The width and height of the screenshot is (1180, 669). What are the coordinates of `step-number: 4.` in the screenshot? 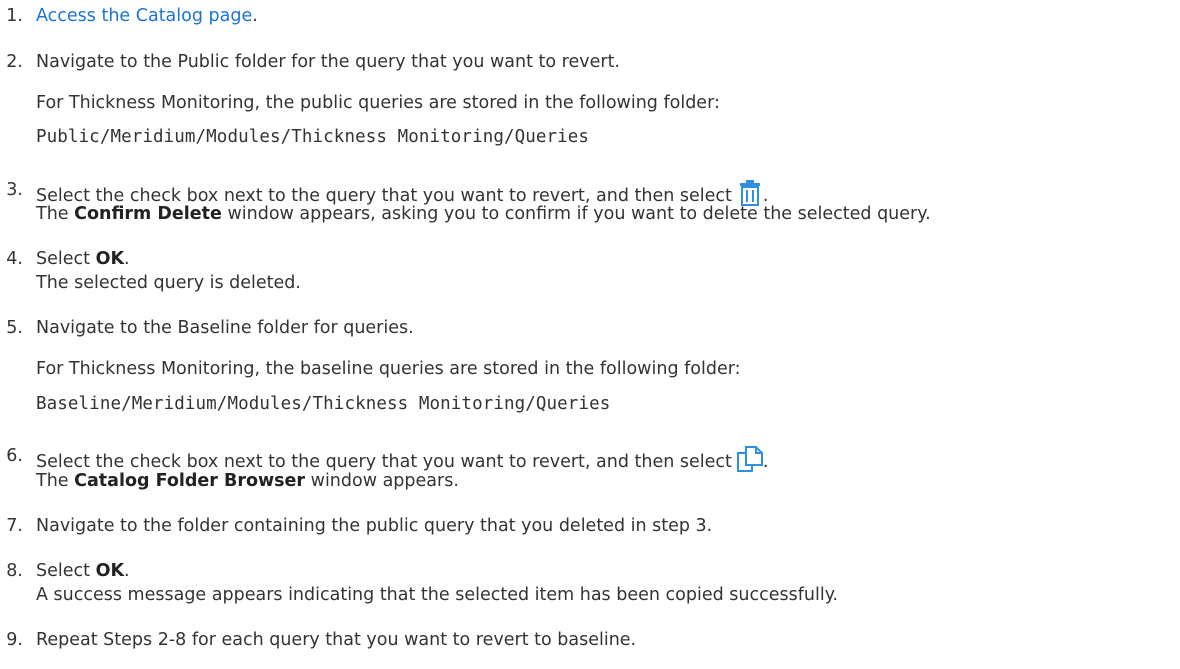 It's located at (14, 259).